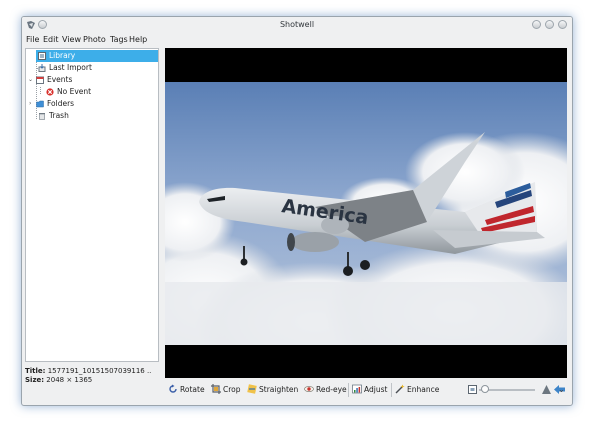  What do you see at coordinates (423, 389) in the screenshot?
I see `enhance-label: Enhance` at bounding box center [423, 389].